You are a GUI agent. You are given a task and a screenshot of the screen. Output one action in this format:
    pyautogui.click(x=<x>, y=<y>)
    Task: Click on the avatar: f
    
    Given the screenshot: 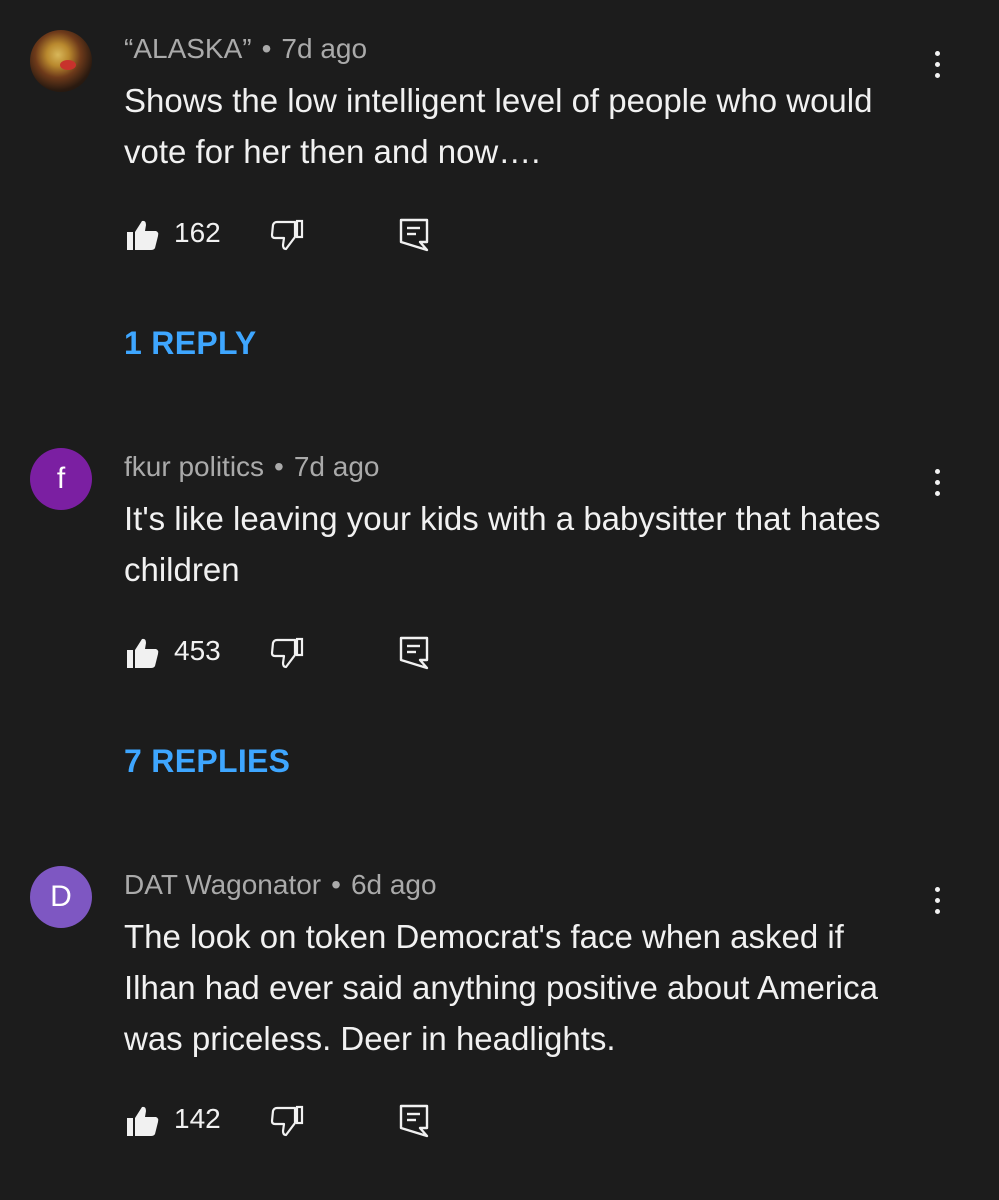 What is the action you would take?
    pyautogui.click(x=61, y=479)
    